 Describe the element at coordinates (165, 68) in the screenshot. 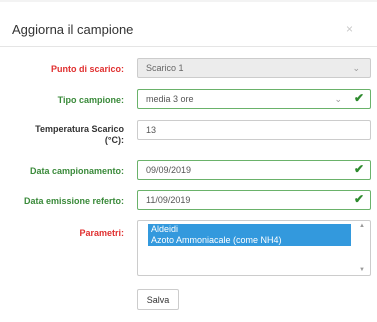

I see `punto-scarico-value: Scarico 1` at that location.